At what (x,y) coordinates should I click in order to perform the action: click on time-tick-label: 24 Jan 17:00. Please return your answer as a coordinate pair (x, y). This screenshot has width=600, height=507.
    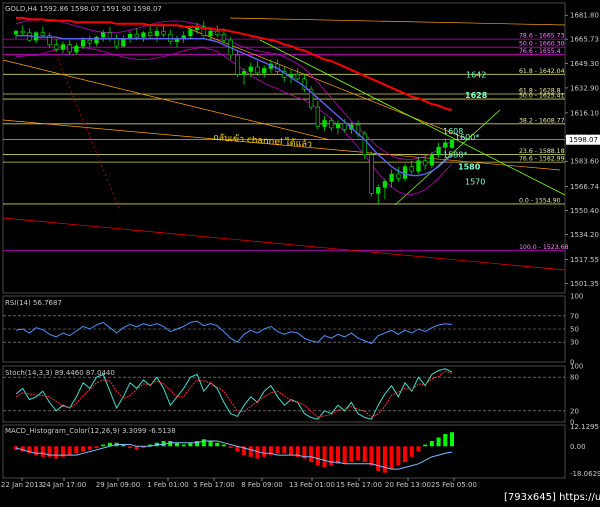
    Looking at the image, I should click on (64, 485).